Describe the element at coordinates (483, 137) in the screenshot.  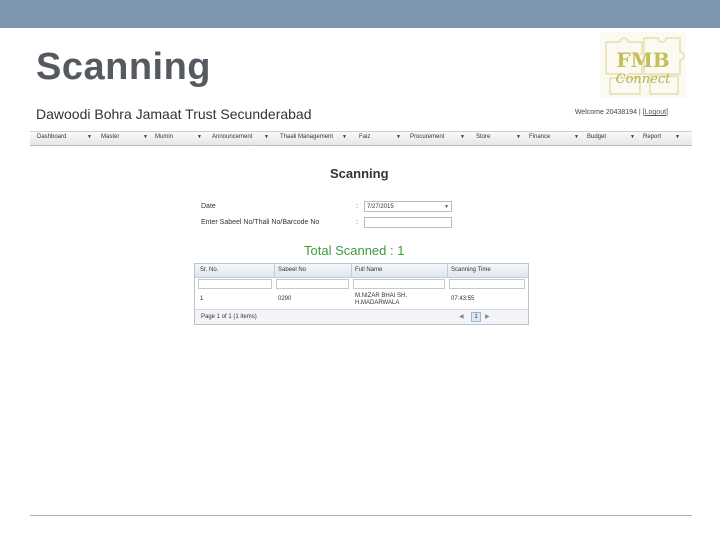
I see `menu-label: Store` at that location.